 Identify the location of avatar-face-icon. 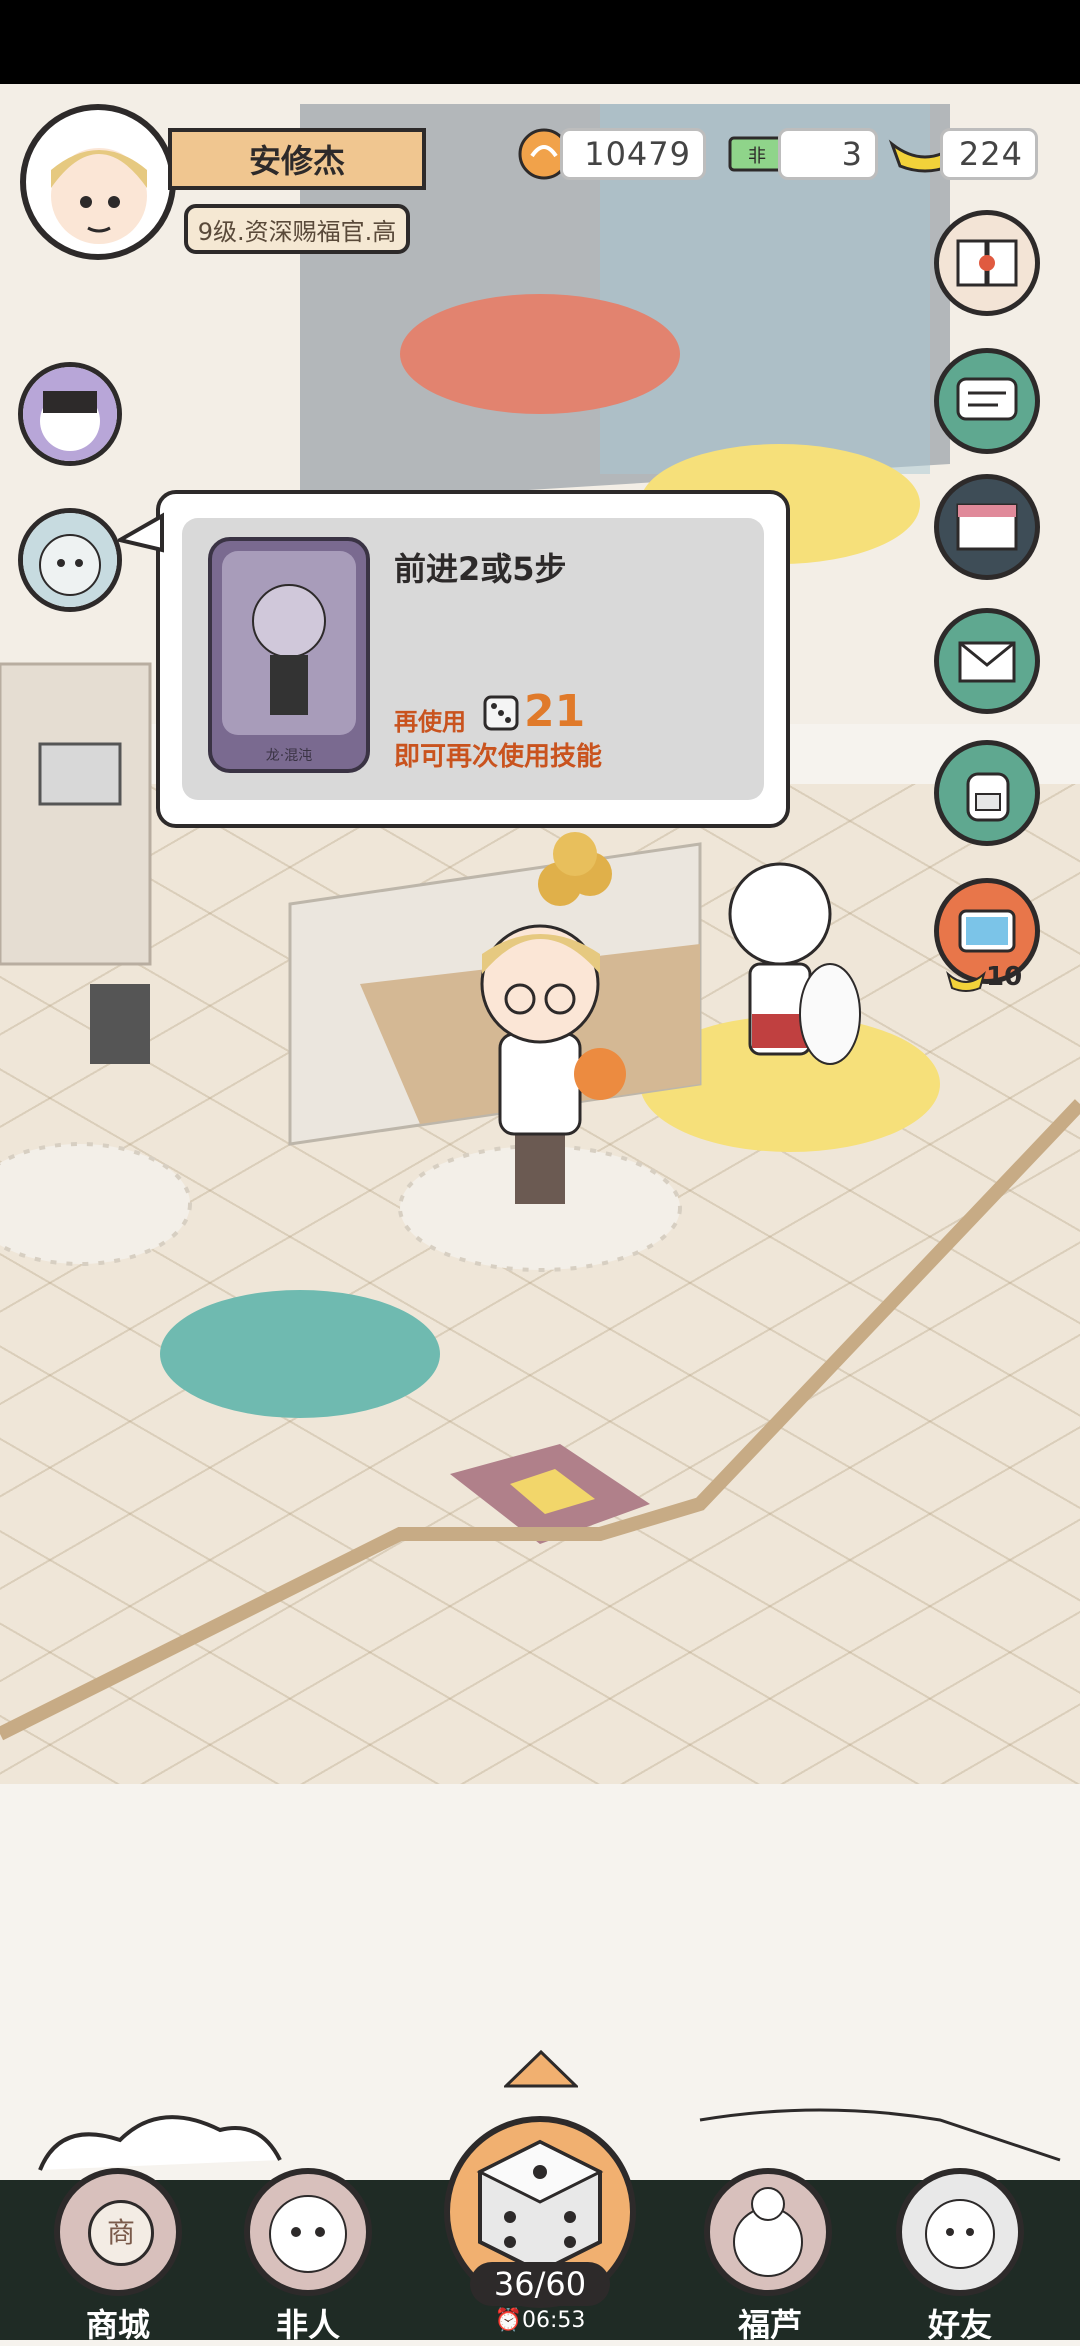
(99, 196).